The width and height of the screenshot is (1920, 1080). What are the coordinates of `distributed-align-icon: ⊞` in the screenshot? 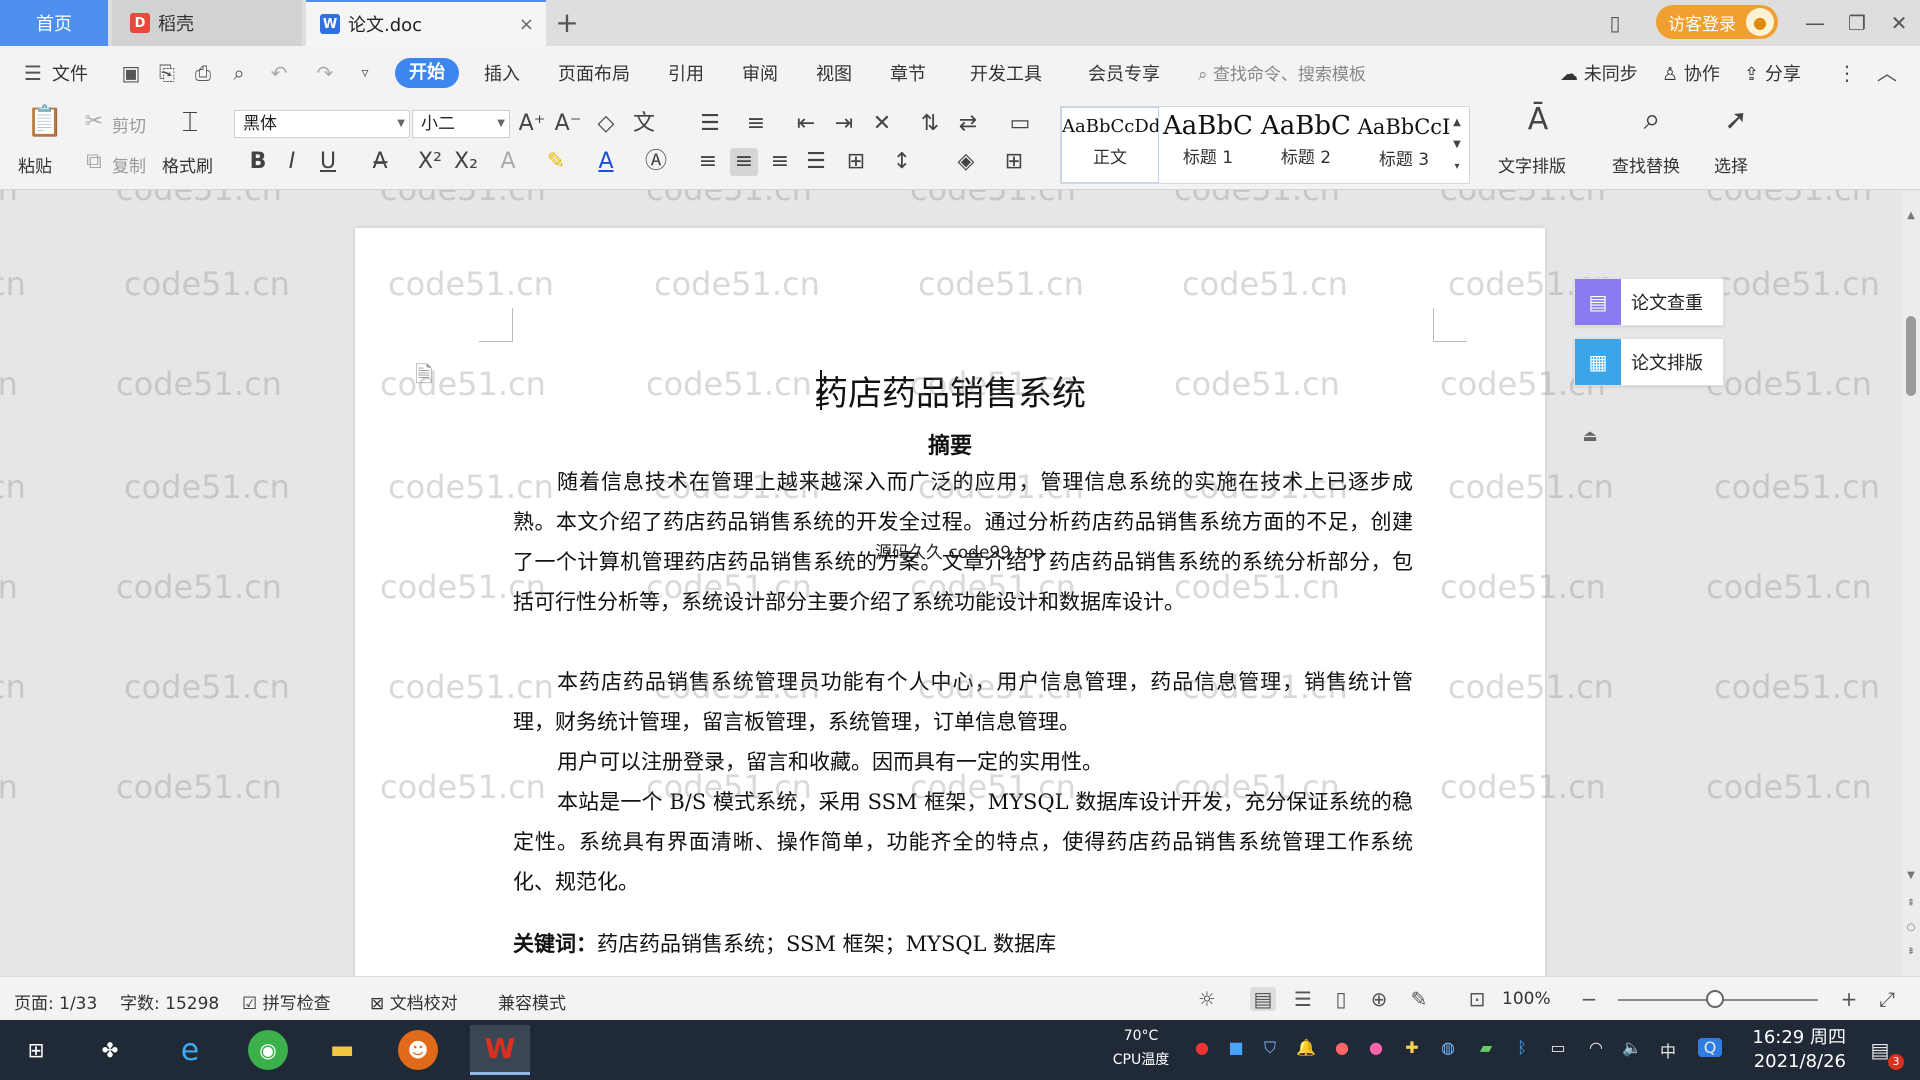 It's located at (856, 162).